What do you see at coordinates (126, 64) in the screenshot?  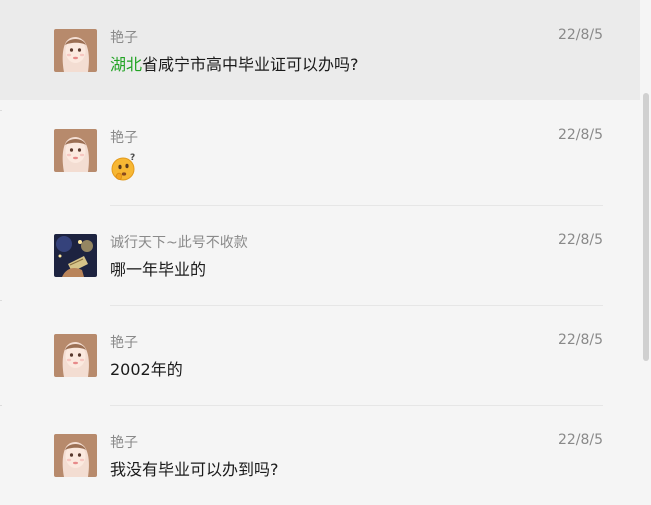 I see `location-link: 湖北` at bounding box center [126, 64].